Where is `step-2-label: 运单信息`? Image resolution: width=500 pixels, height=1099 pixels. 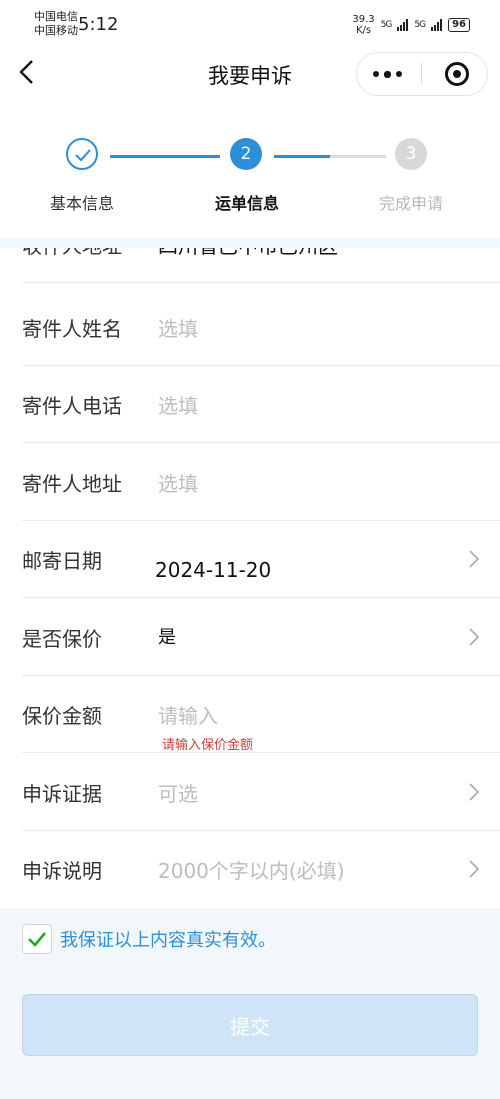 step-2-label: 运单信息 is located at coordinates (246, 203).